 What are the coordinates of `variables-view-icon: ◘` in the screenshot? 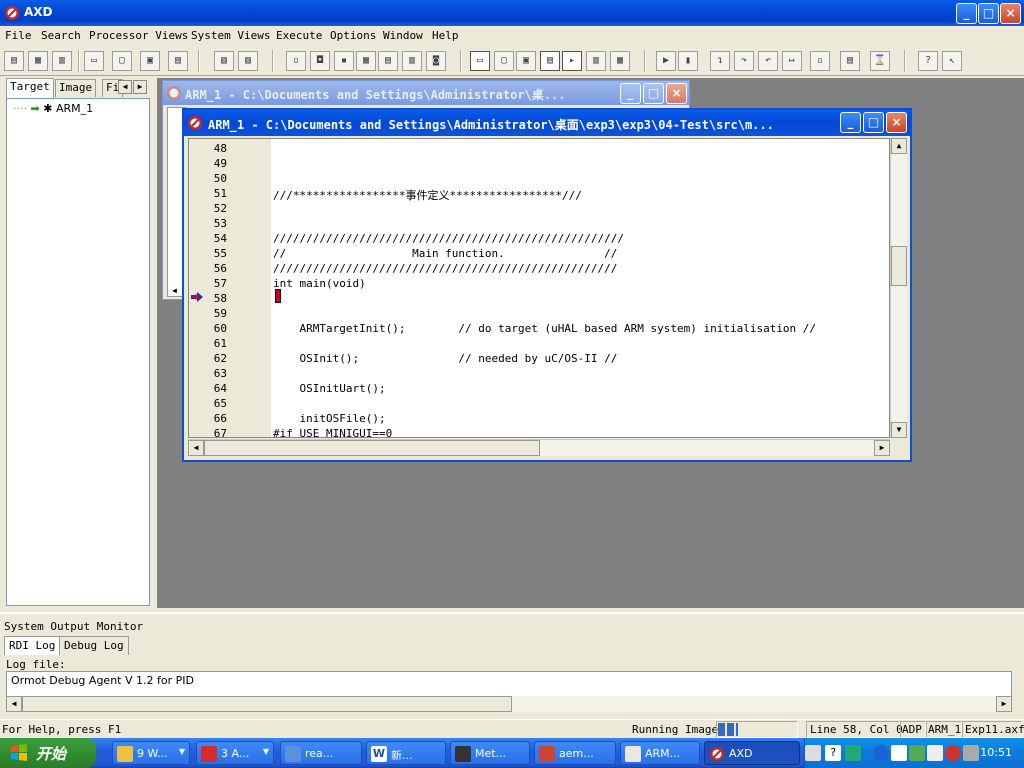 It's located at (320, 61).